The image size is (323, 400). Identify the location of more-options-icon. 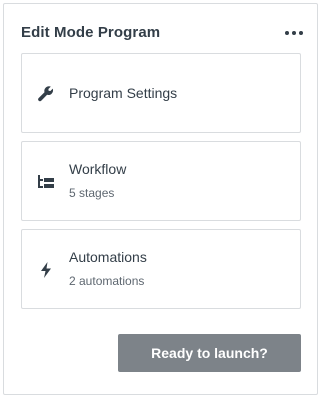
(294, 33).